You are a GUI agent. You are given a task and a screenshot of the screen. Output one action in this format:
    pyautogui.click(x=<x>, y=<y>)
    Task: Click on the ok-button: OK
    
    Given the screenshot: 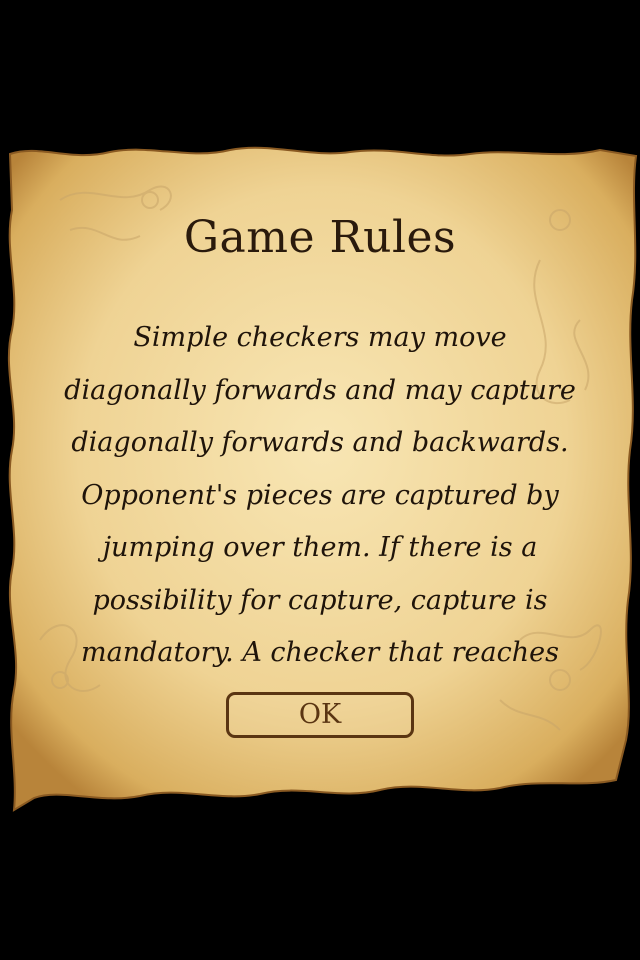 What is the action you would take?
    pyautogui.click(x=320, y=715)
    